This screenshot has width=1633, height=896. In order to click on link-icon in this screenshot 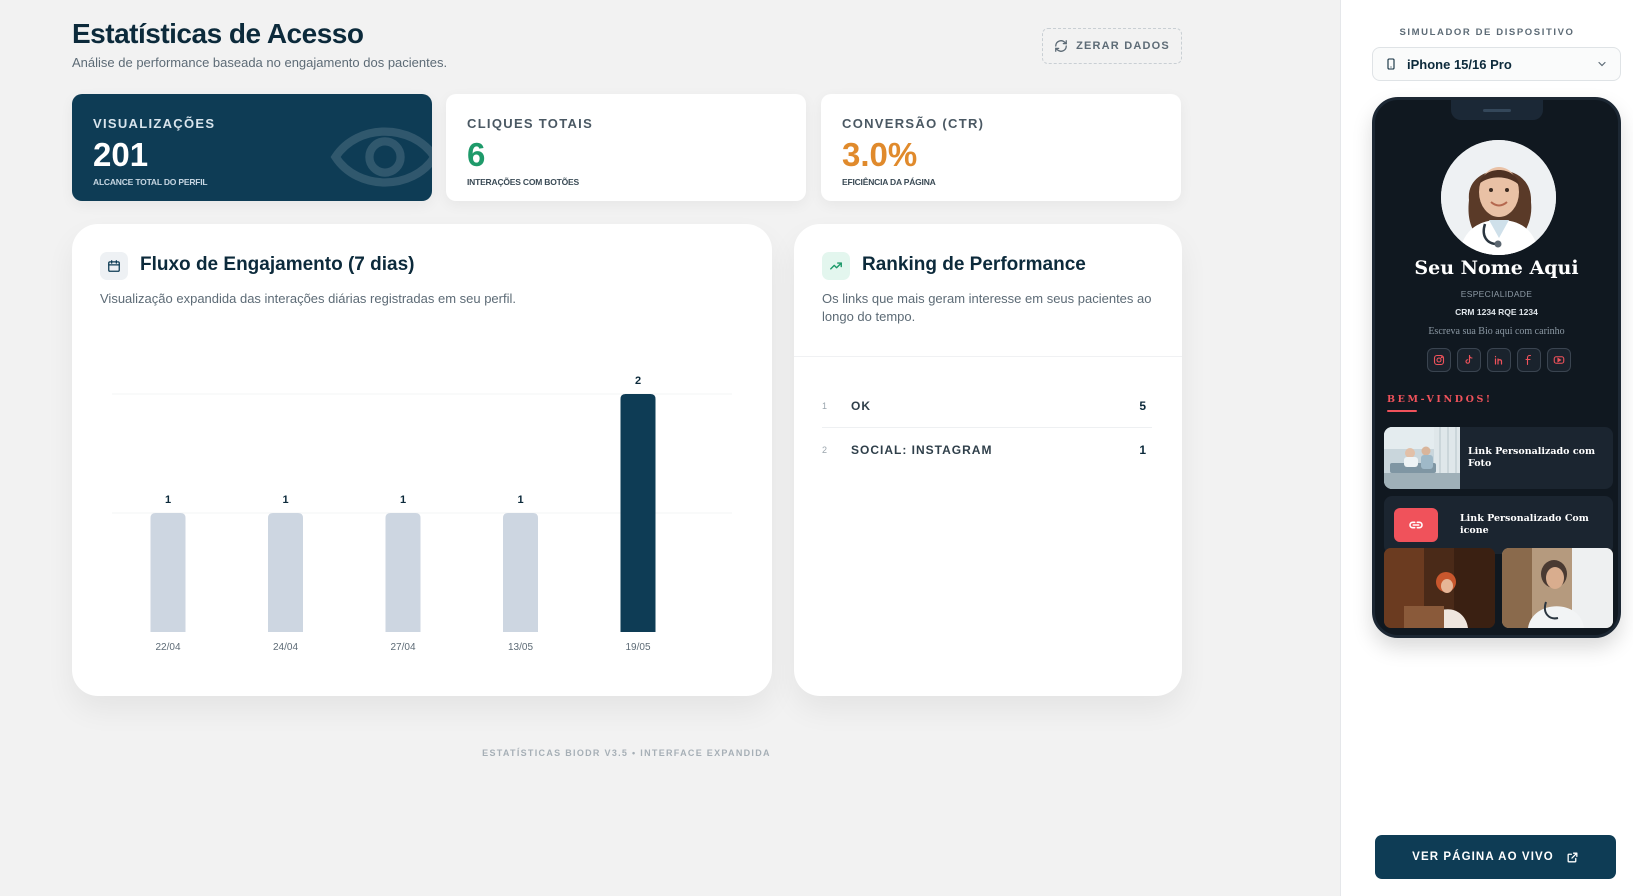, I will do `click(1416, 525)`.